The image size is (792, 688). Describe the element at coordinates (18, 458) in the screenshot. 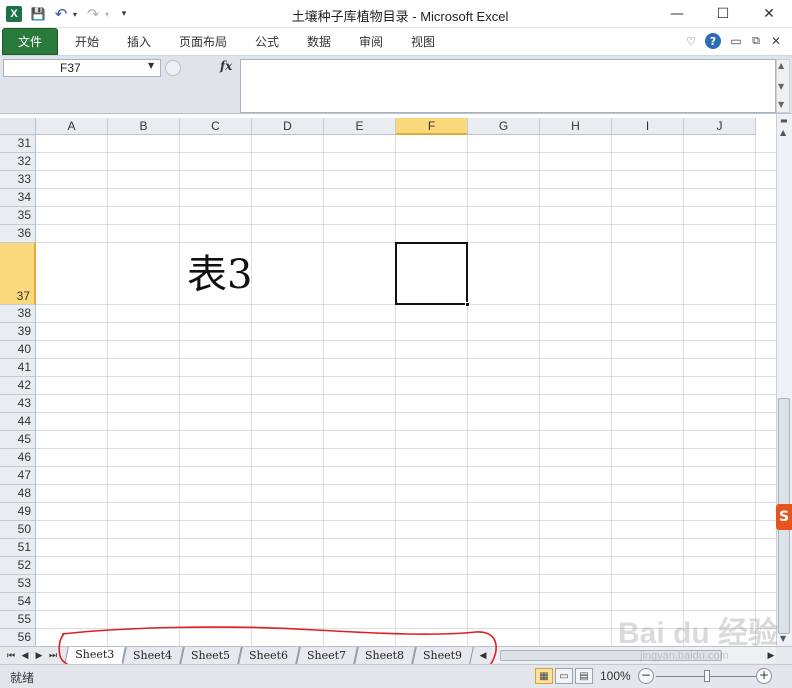

I see `row-header-46: 46` at that location.